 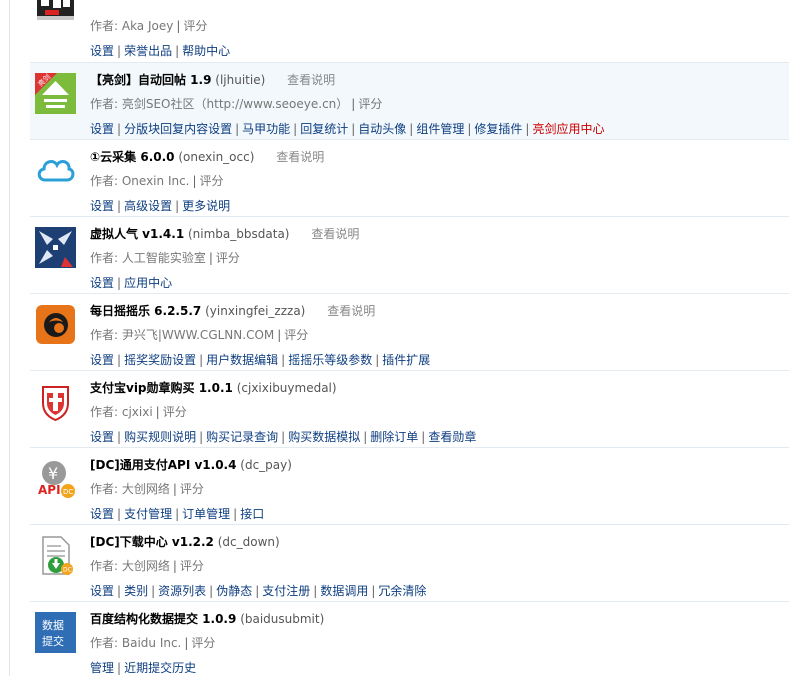 I want to click on plugin-links: 设置 | 荣誉出品 | 帮助中心, so click(x=160, y=51).